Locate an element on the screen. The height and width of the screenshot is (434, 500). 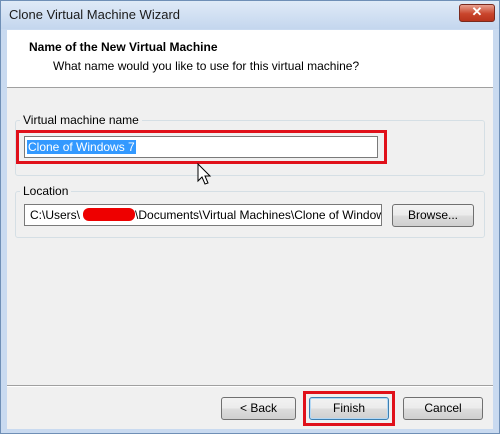
window-title: Clone Virtual Machine Wizard is located at coordinates (94, 14).